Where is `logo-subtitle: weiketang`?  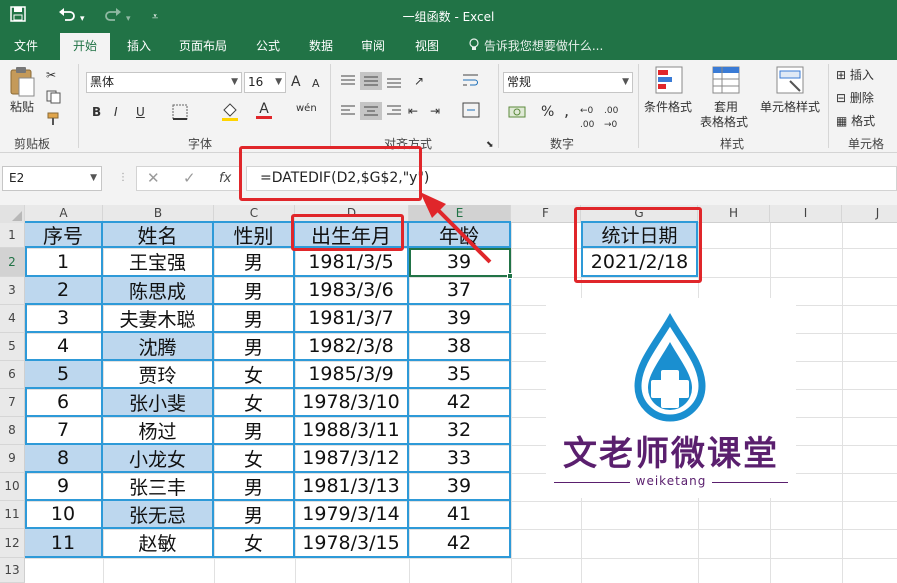
logo-subtitle: weiketang is located at coordinates (671, 481).